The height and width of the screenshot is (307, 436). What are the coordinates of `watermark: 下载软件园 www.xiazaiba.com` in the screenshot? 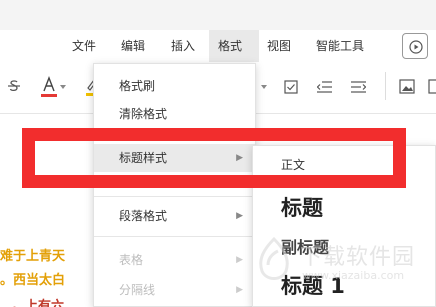 It's located at (343, 263).